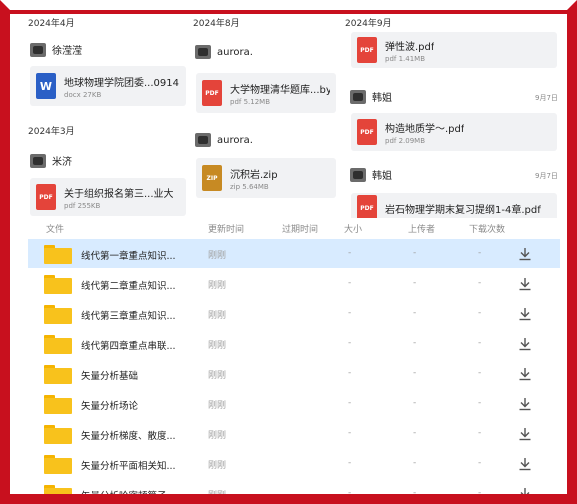 The image size is (577, 504). What do you see at coordinates (294, 433) in the screenshot?
I see `table-row: 矢量分析梯度、散度... 刚刚 - - -` at bounding box center [294, 433].